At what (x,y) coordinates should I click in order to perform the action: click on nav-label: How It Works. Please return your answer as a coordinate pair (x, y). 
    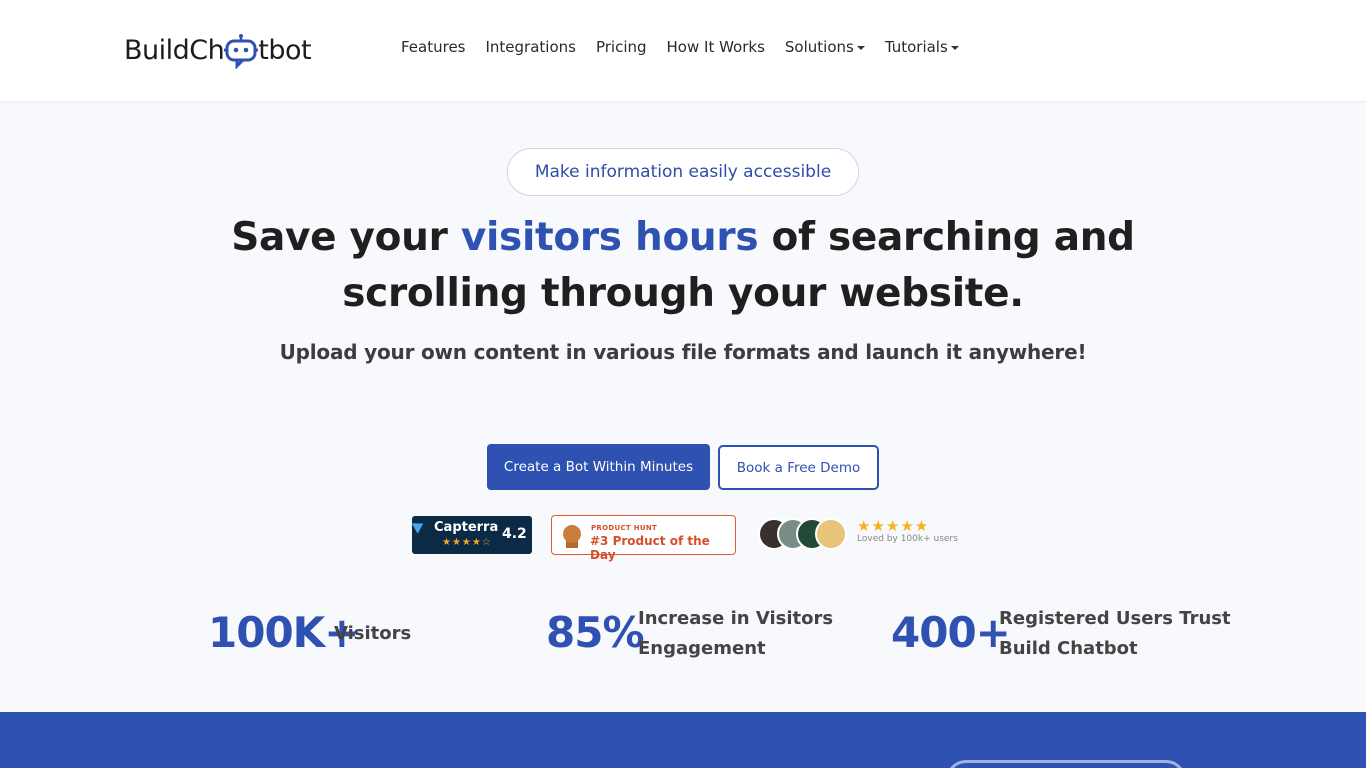
    Looking at the image, I should click on (715, 47).